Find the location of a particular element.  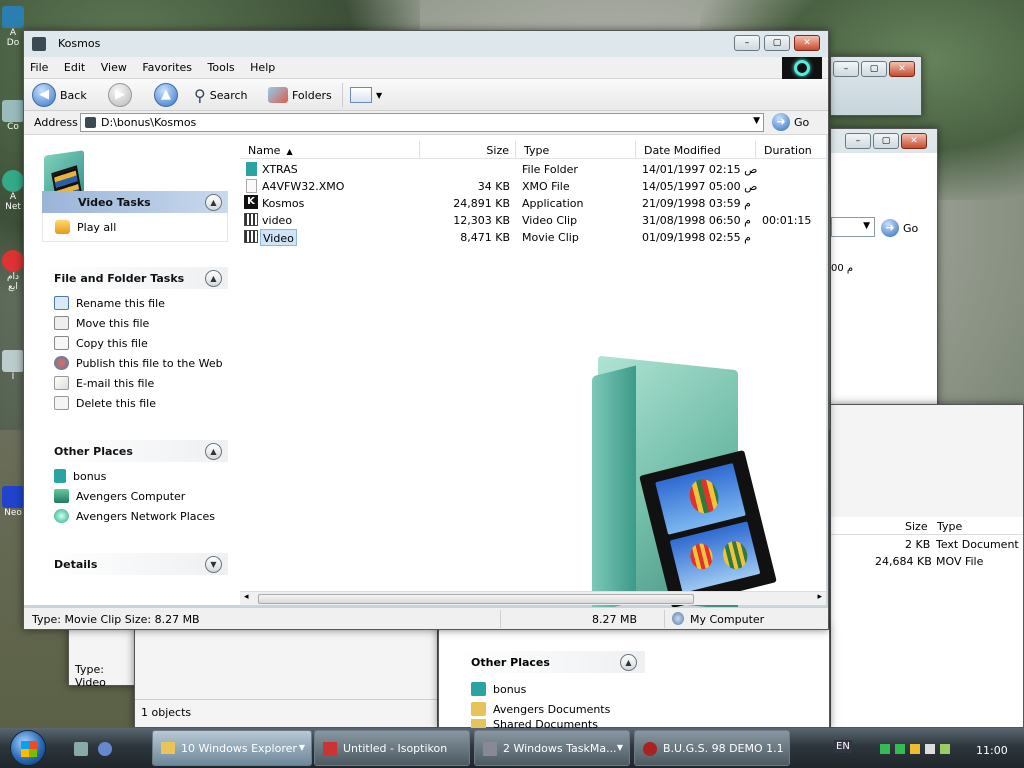

task-delete: Delete this file is located at coordinates (141, 403).